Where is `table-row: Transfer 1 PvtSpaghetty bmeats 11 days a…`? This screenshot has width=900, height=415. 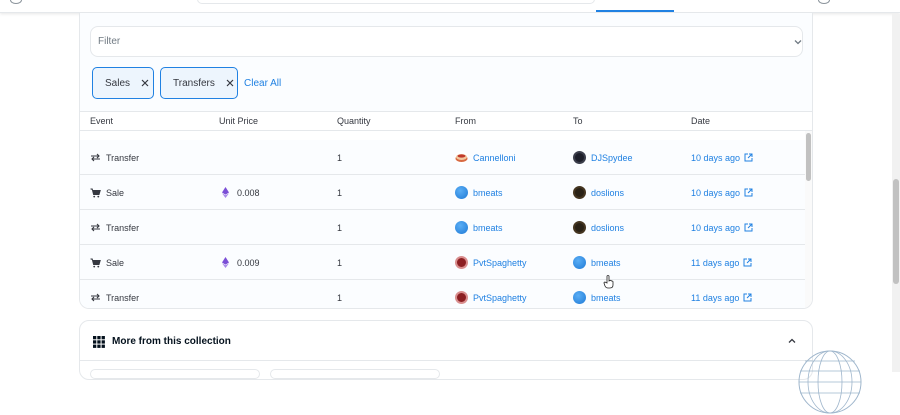
table-row: Transfer 1 PvtSpaghetty bmeats 11 days a… is located at coordinates (442, 294).